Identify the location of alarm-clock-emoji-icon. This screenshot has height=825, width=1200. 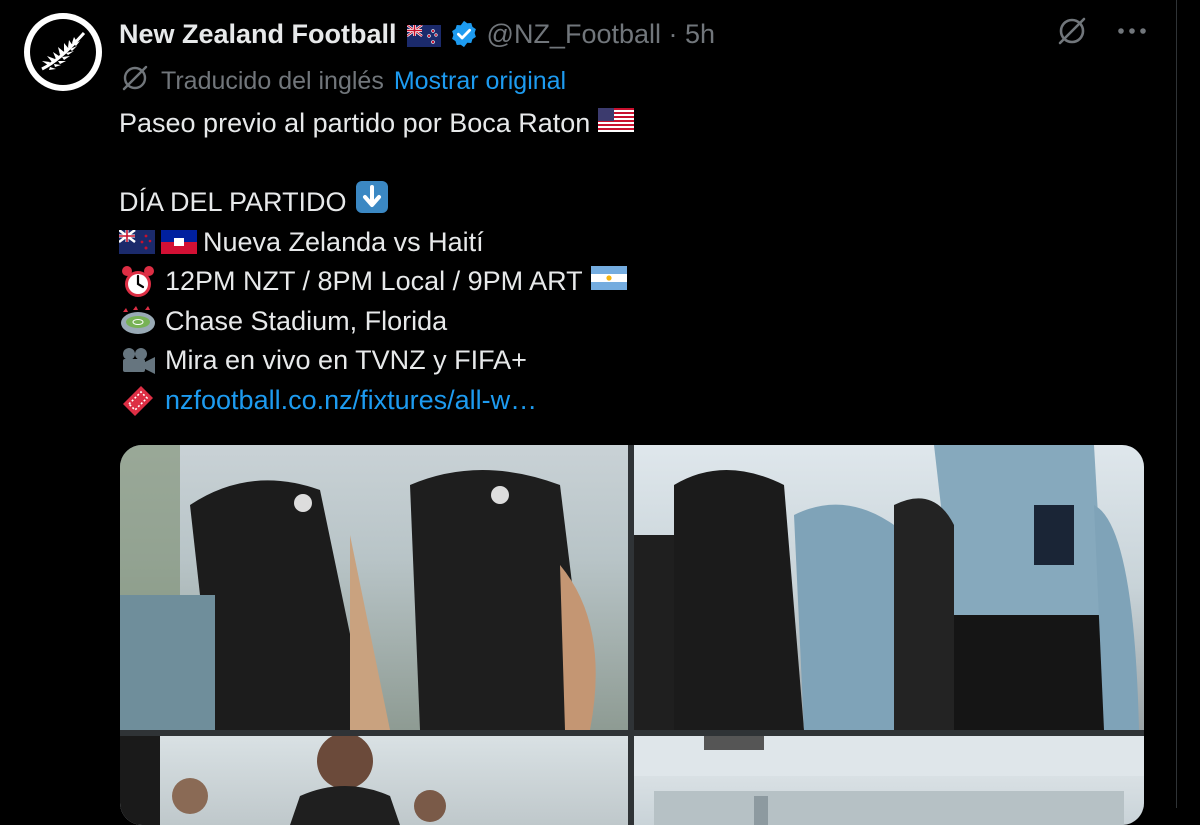
(138, 281).